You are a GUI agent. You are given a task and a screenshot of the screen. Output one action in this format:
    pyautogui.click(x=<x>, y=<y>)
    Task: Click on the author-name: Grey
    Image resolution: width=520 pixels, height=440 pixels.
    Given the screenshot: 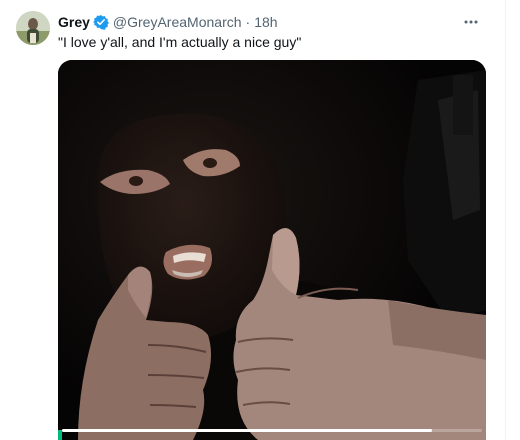 What is the action you would take?
    pyautogui.click(x=74, y=22)
    